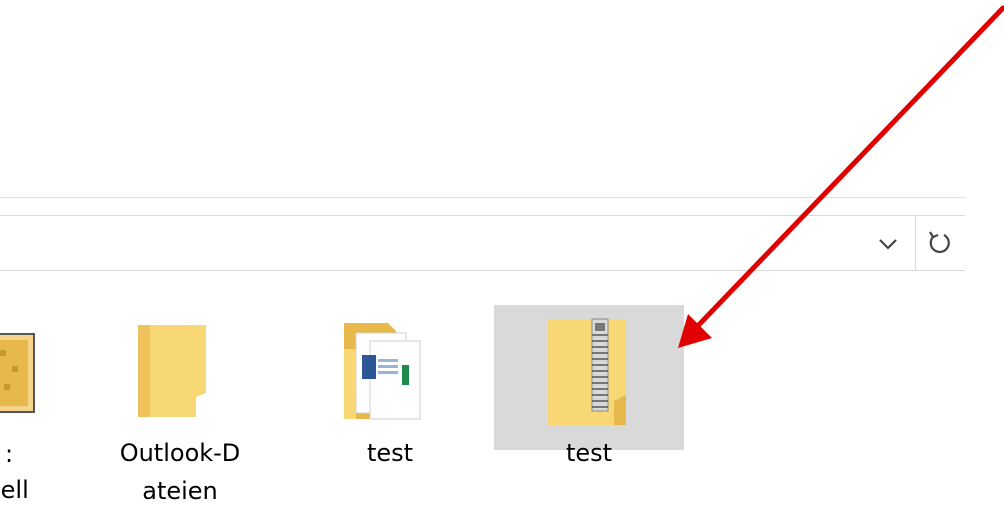  Describe the element at coordinates (915, 243) in the screenshot. I see `address-bar-separator` at that location.